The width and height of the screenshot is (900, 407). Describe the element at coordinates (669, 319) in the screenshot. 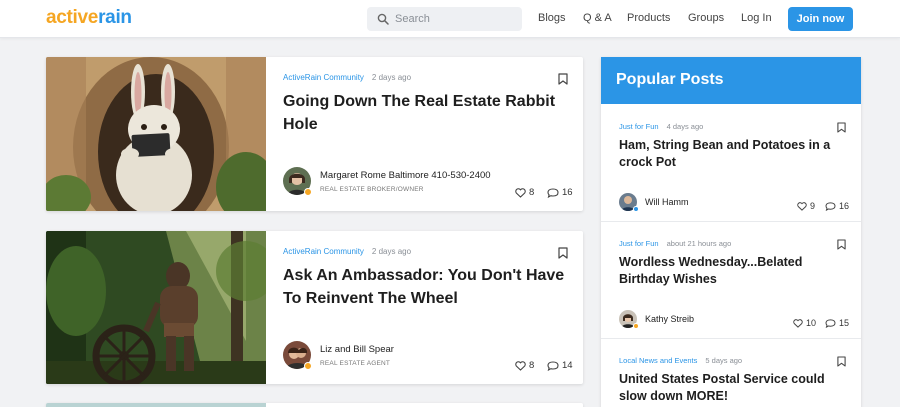

I see `author-name: Kathy Streib` at that location.